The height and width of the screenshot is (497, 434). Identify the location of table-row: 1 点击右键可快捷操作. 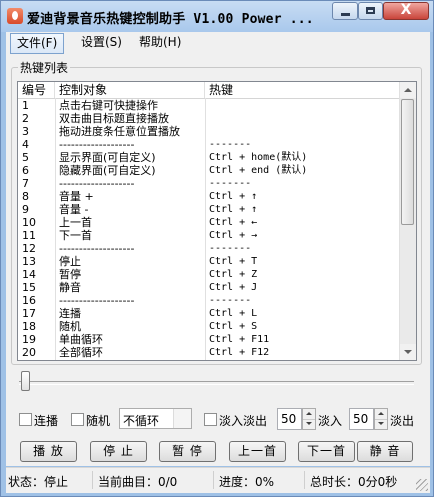
(209, 105).